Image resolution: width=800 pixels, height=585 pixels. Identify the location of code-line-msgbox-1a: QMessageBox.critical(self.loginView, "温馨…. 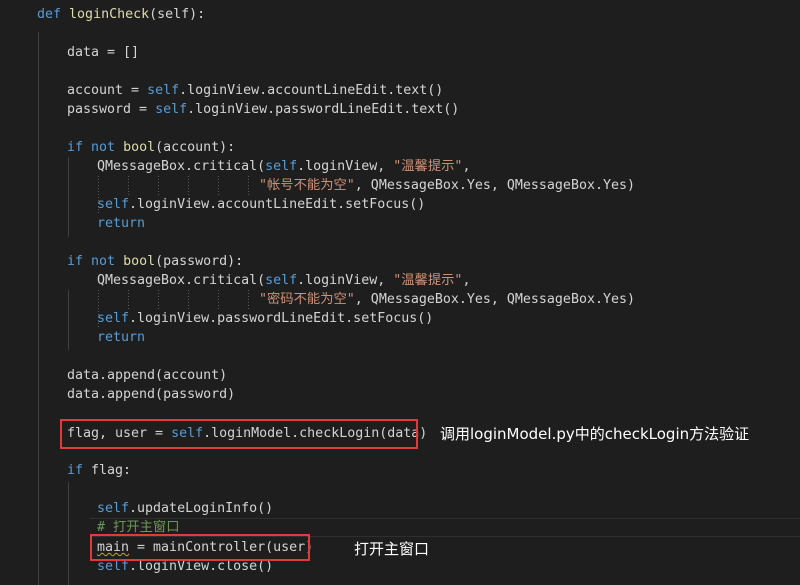
(283, 166).